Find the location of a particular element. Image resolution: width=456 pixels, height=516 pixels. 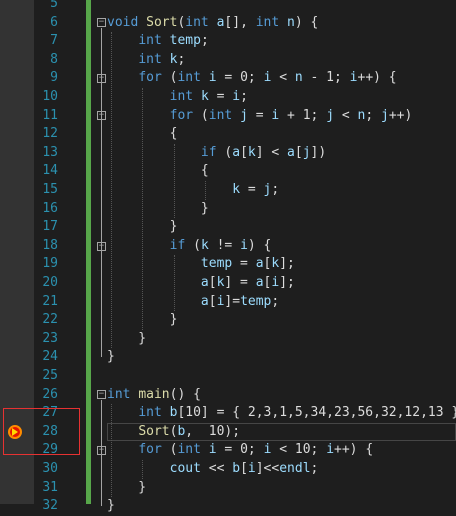

code-token: ++) is located at coordinates (400, 115).